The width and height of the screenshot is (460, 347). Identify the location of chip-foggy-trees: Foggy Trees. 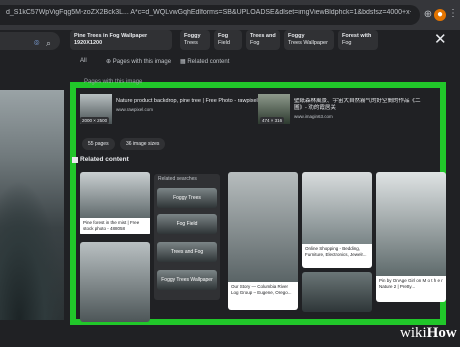
(195, 40).